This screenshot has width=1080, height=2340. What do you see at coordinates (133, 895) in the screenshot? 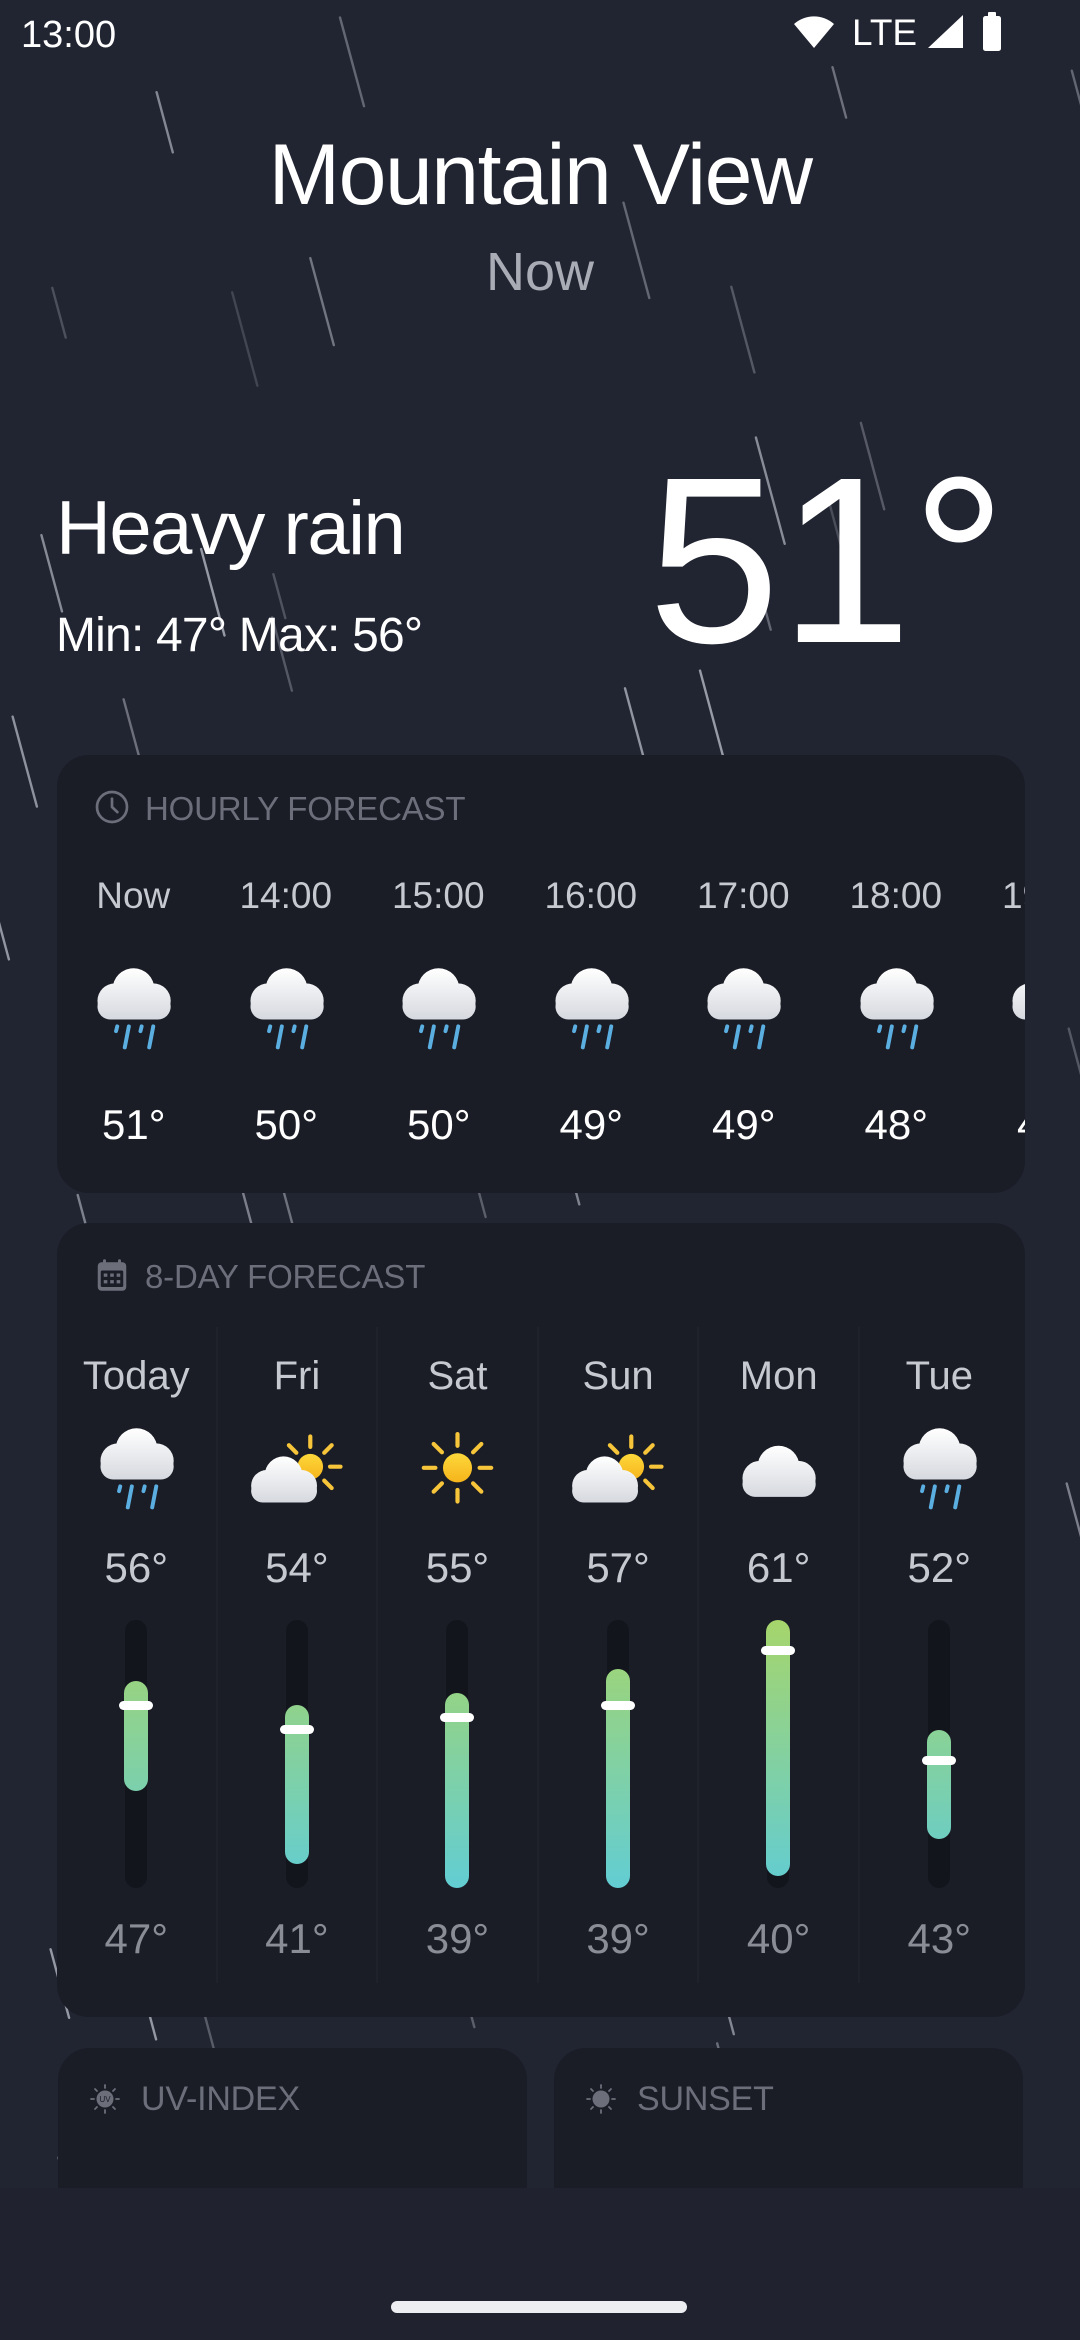
I see `hourly-time: Now` at bounding box center [133, 895].